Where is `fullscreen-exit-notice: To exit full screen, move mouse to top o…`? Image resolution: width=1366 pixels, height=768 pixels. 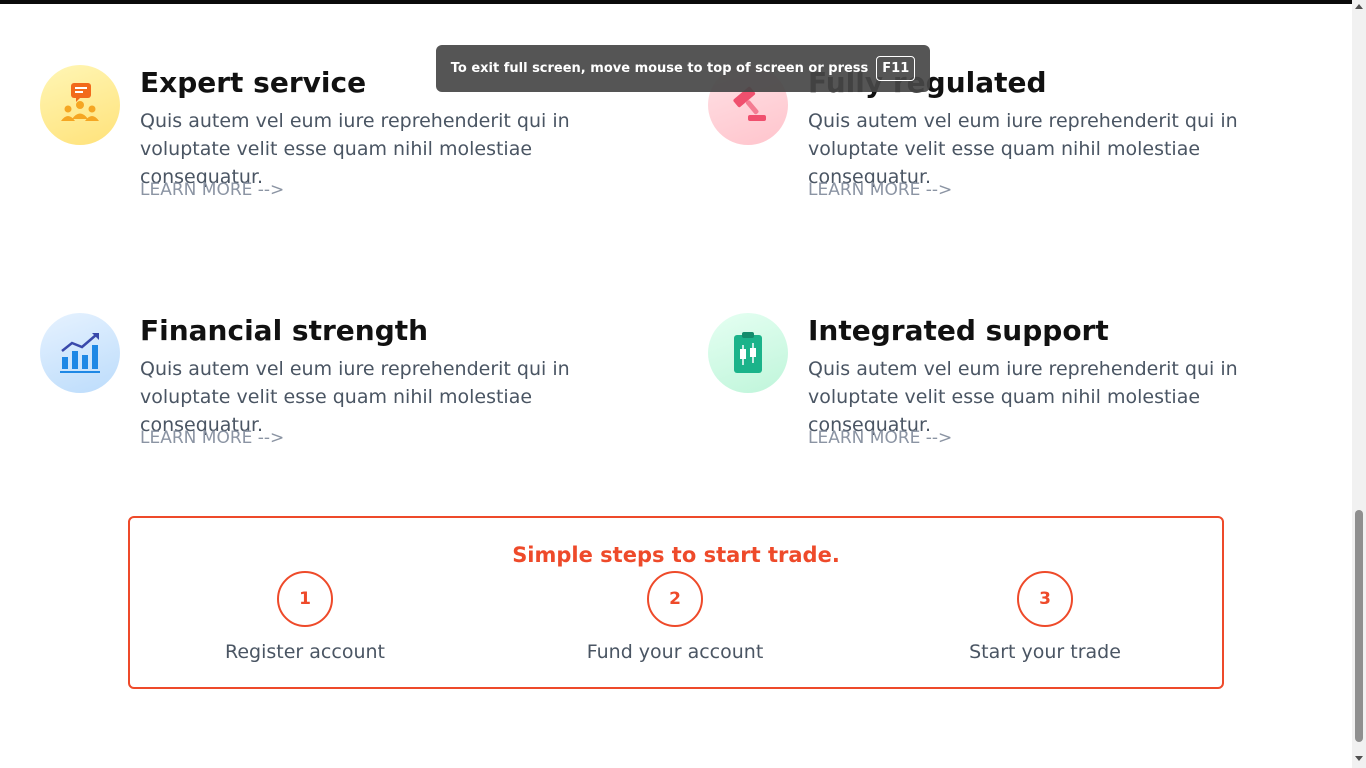 fullscreen-exit-notice: To exit full screen, move mouse to top o… is located at coordinates (683, 68).